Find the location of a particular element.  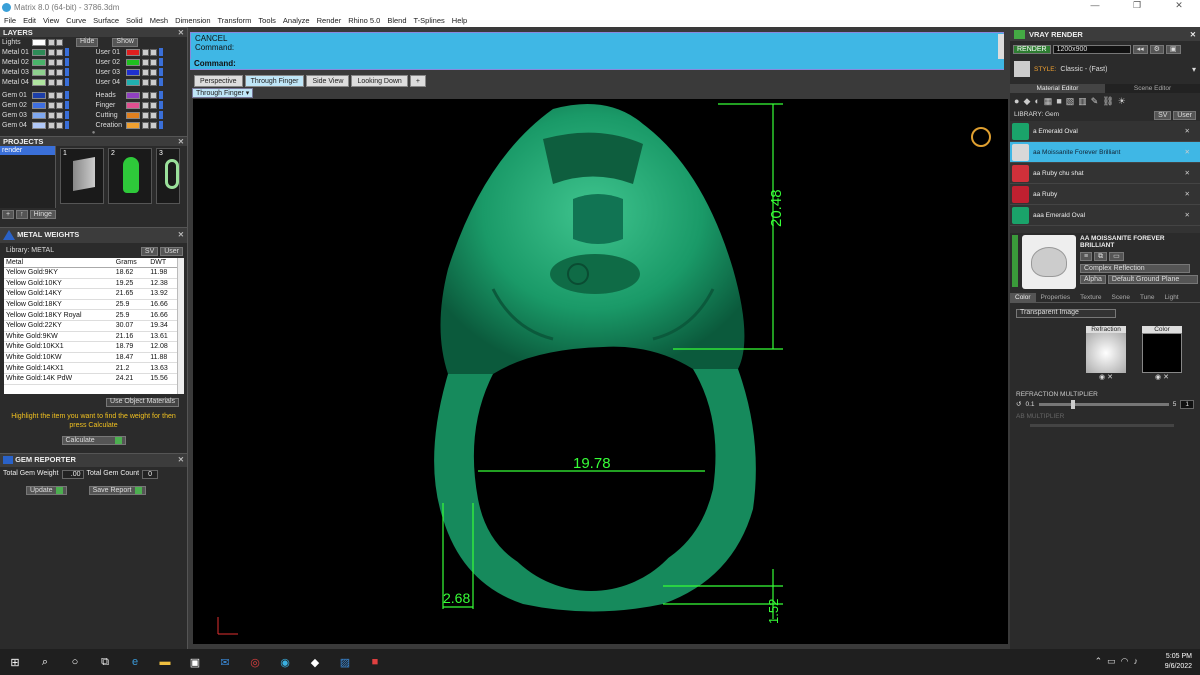

chevron-down-icon: ▾ is located at coordinates (1194, 69).